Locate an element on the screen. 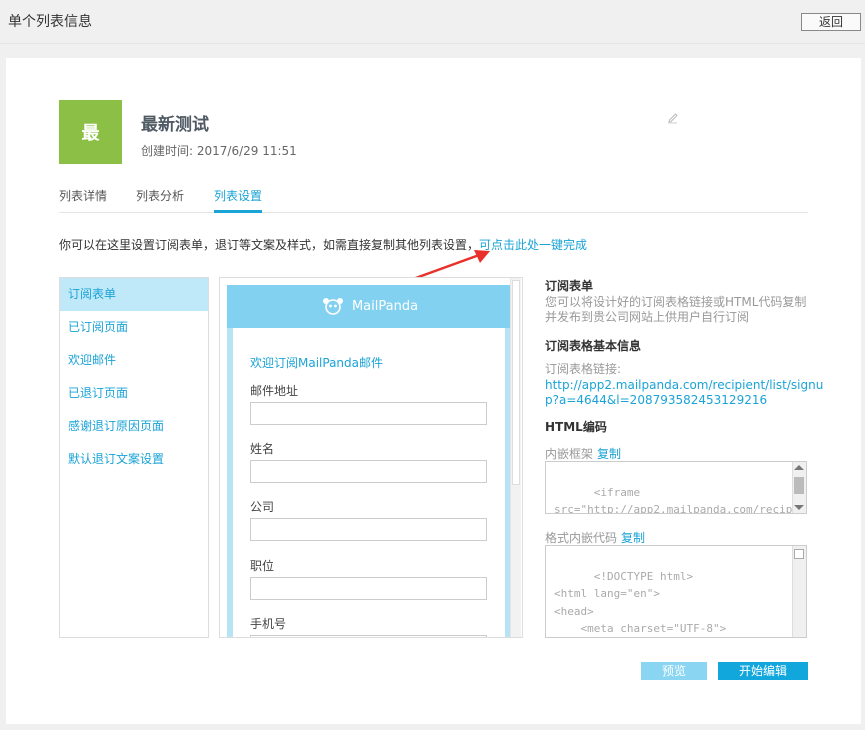 This screenshot has height=730, width=865. email-field is located at coordinates (368, 413).